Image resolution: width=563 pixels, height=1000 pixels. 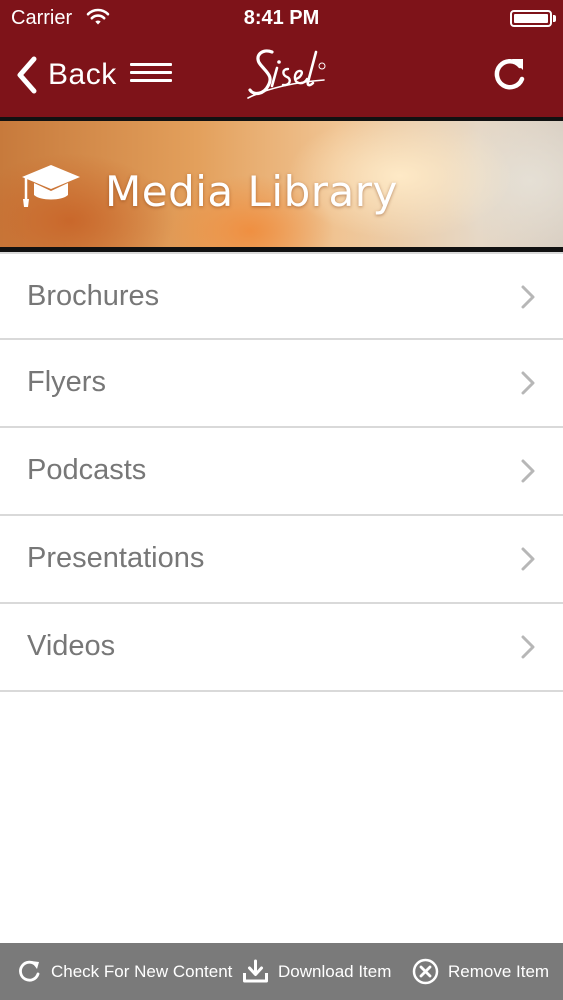 I want to click on download-item-label: Download Item, so click(x=335, y=971).